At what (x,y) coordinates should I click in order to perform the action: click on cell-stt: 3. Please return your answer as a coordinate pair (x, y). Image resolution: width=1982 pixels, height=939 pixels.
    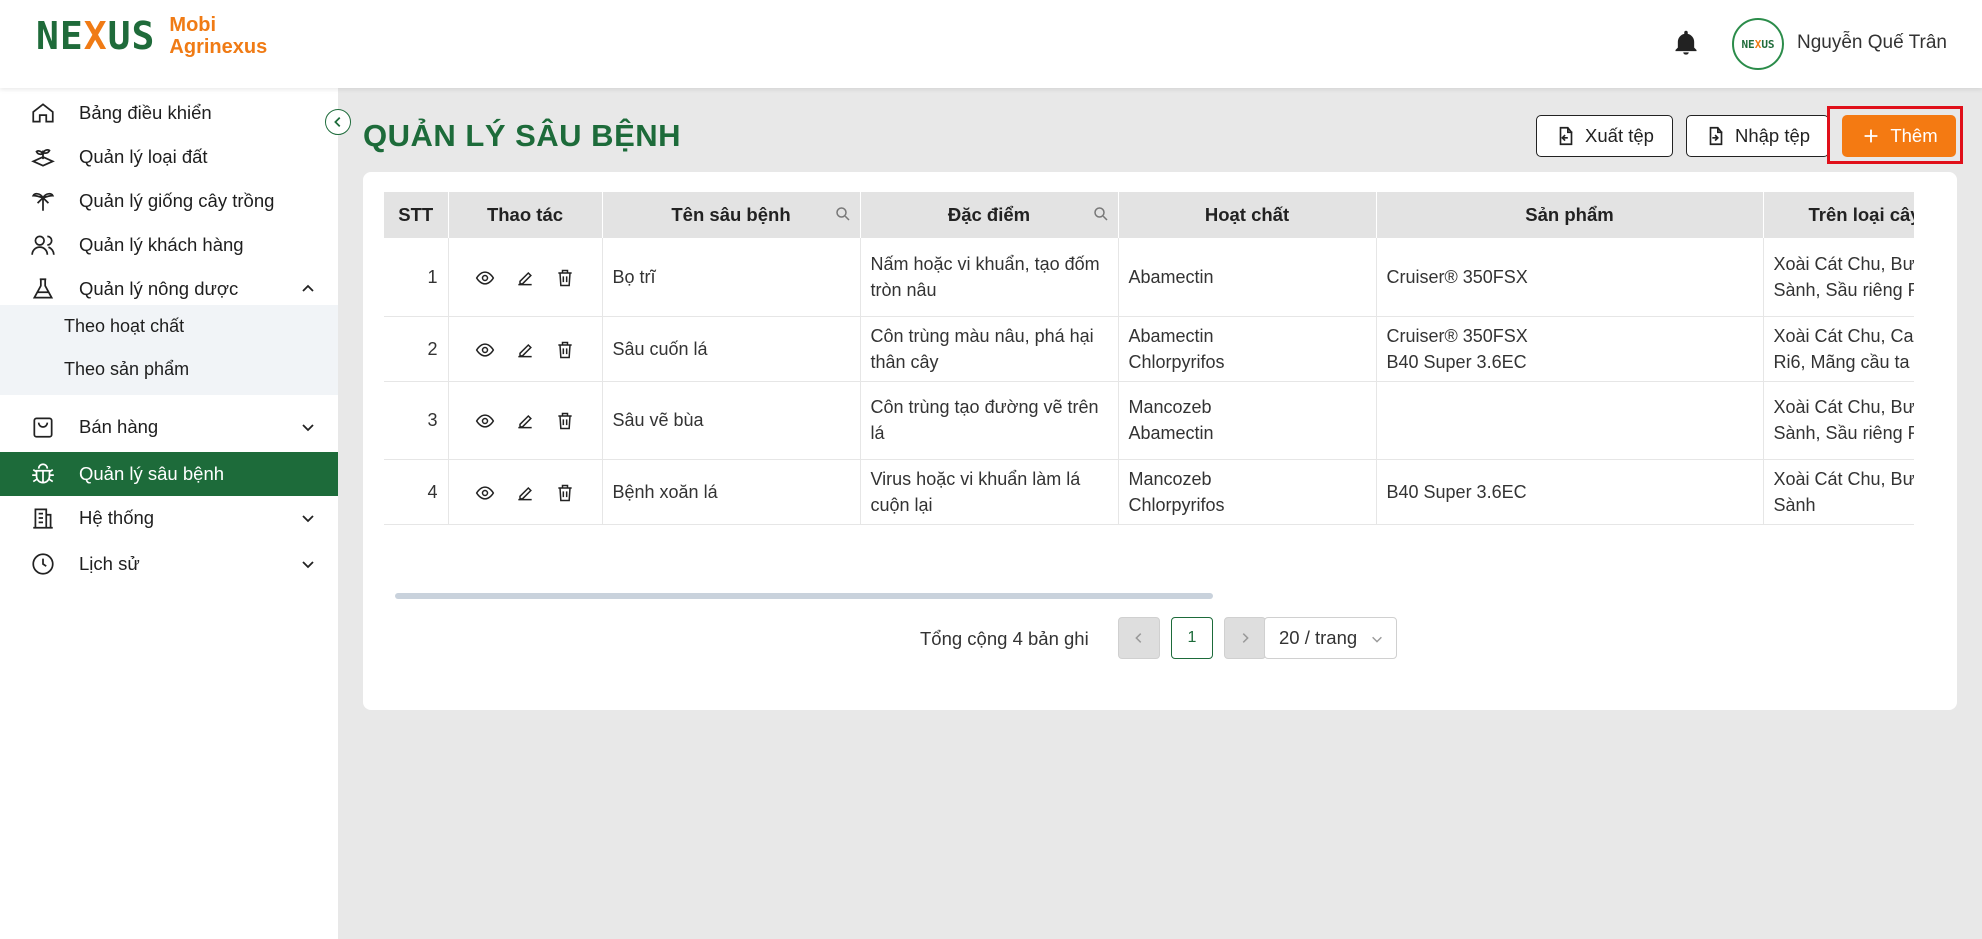
    Looking at the image, I should click on (416, 420).